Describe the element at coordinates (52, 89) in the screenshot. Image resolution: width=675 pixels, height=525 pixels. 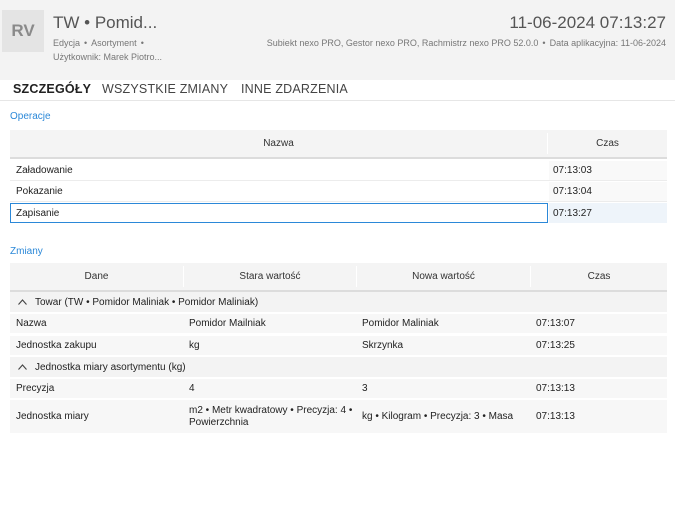
I see `tab-details: SZCZEGÓŁY` at that location.